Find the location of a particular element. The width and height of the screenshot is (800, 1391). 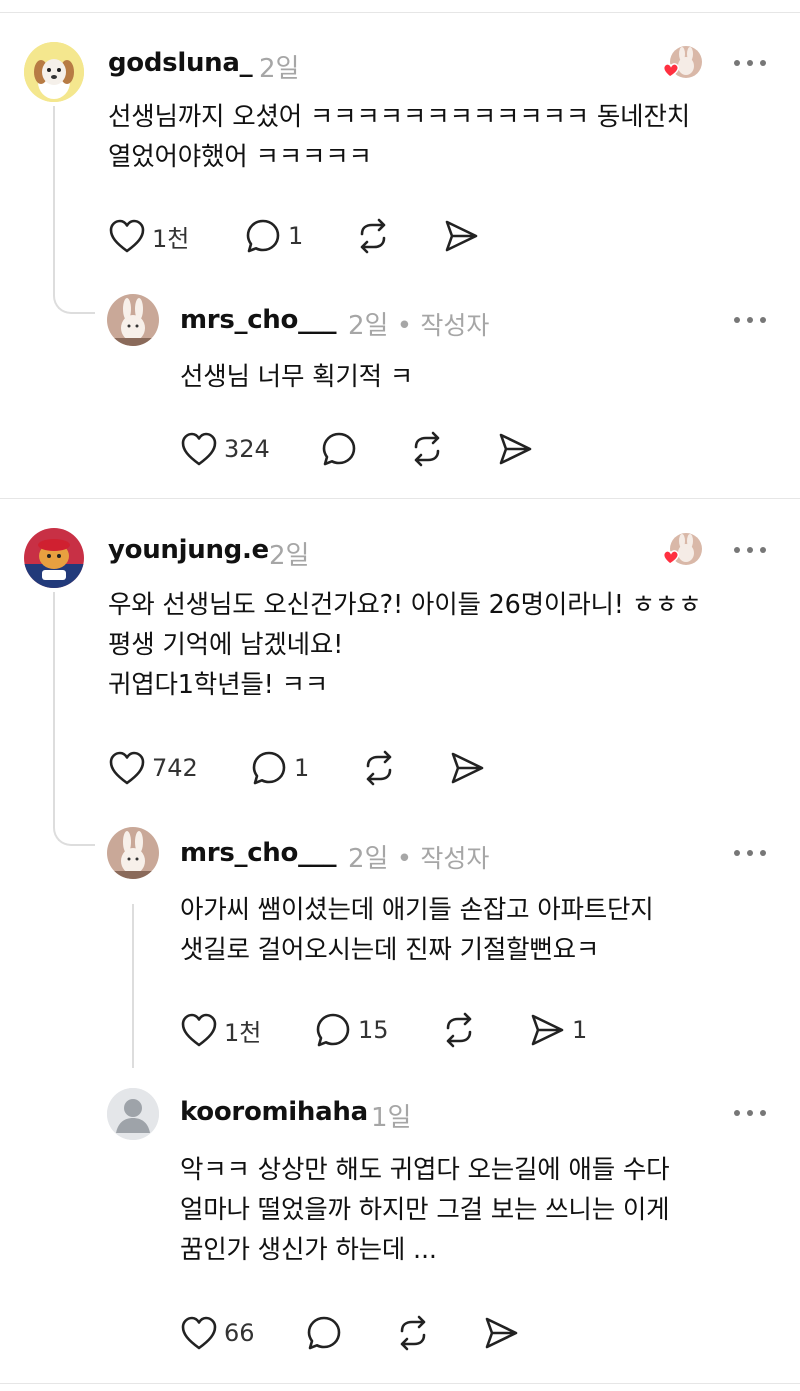

default-user-icon is located at coordinates (133, 1114).